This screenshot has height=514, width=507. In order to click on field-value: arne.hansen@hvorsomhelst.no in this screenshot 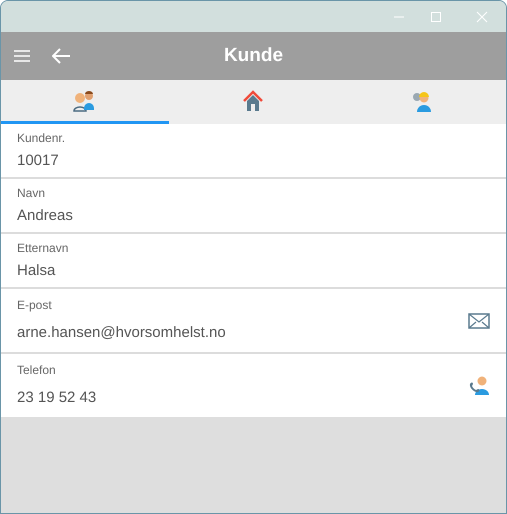, I will do `click(242, 333)`.